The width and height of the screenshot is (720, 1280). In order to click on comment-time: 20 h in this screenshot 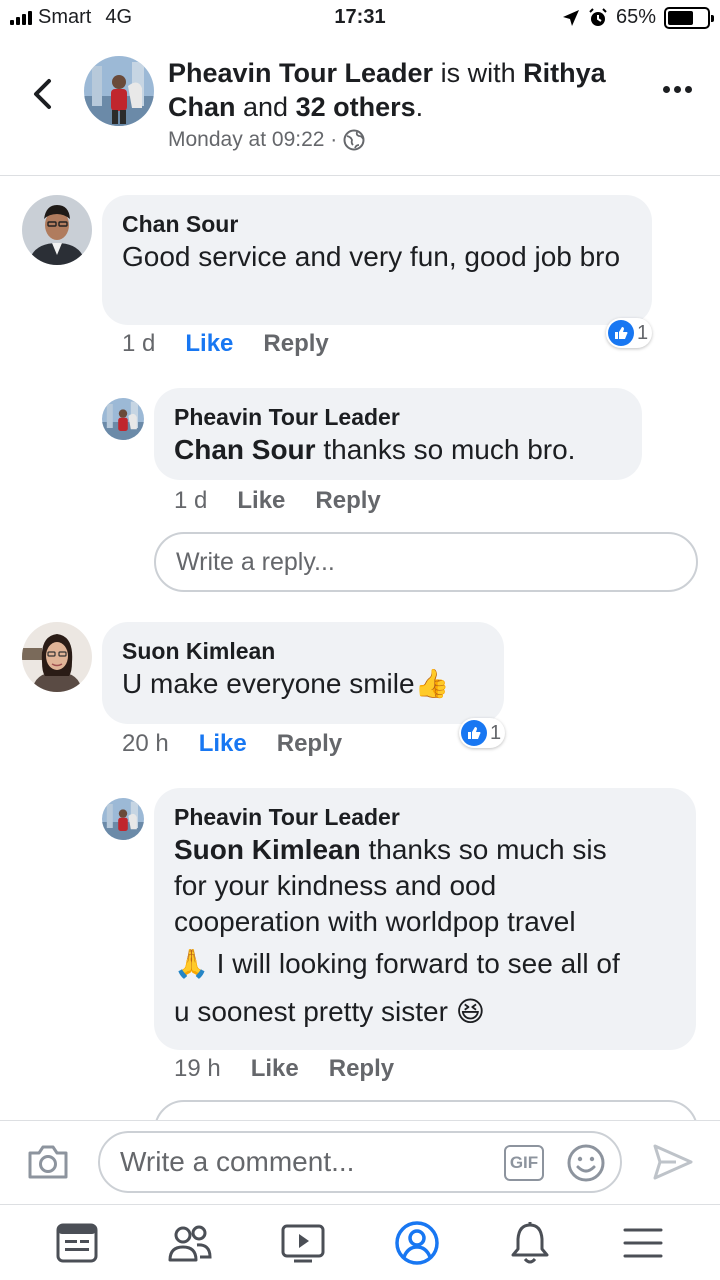, I will do `click(145, 743)`.